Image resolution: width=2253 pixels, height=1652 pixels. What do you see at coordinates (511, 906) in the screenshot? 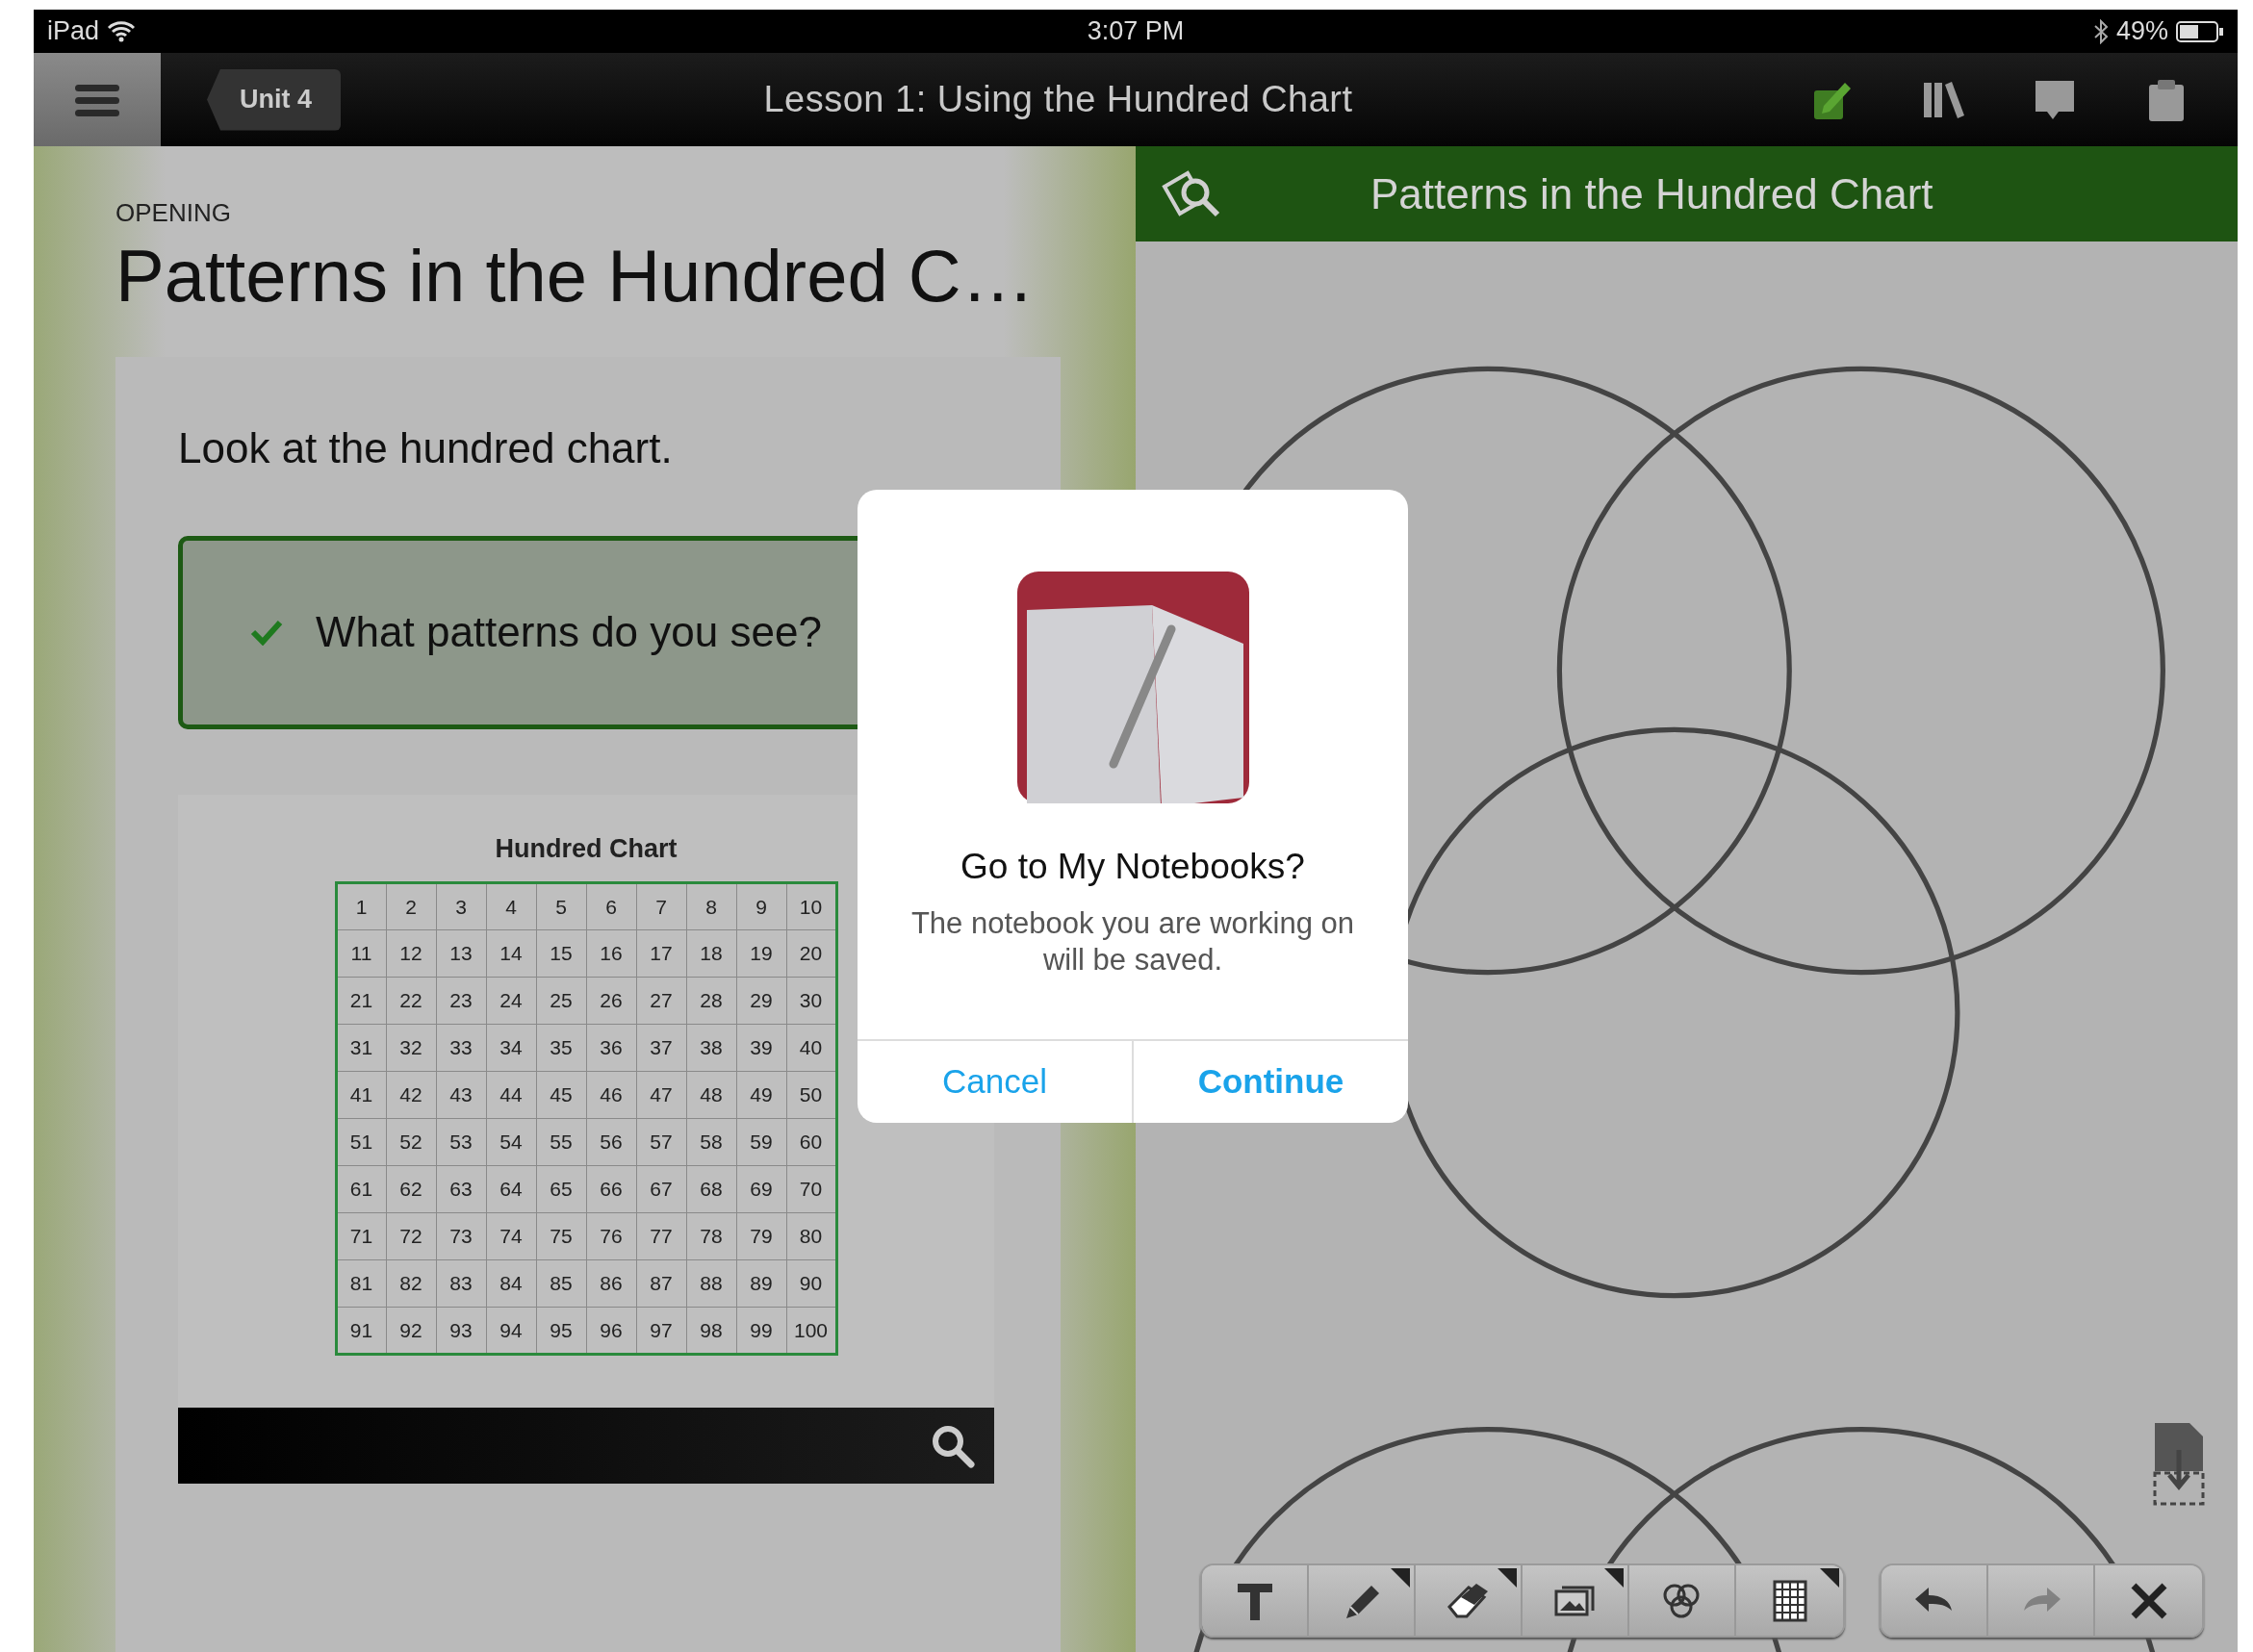
I see `chart-number: 4` at bounding box center [511, 906].